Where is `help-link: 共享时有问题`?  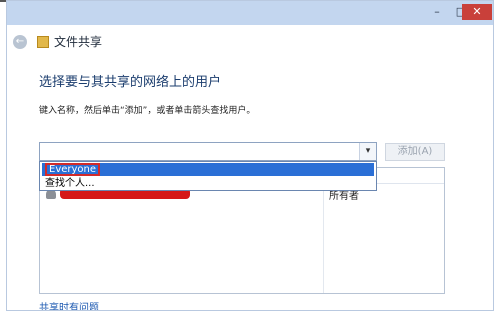 help-link: 共享时有问题 is located at coordinates (69, 304).